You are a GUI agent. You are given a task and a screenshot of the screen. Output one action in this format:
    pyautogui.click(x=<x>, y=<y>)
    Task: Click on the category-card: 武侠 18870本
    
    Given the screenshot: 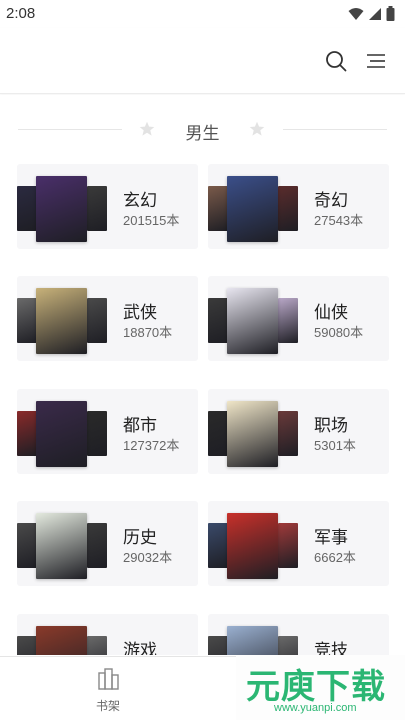 What is the action you would take?
    pyautogui.click(x=107, y=318)
    